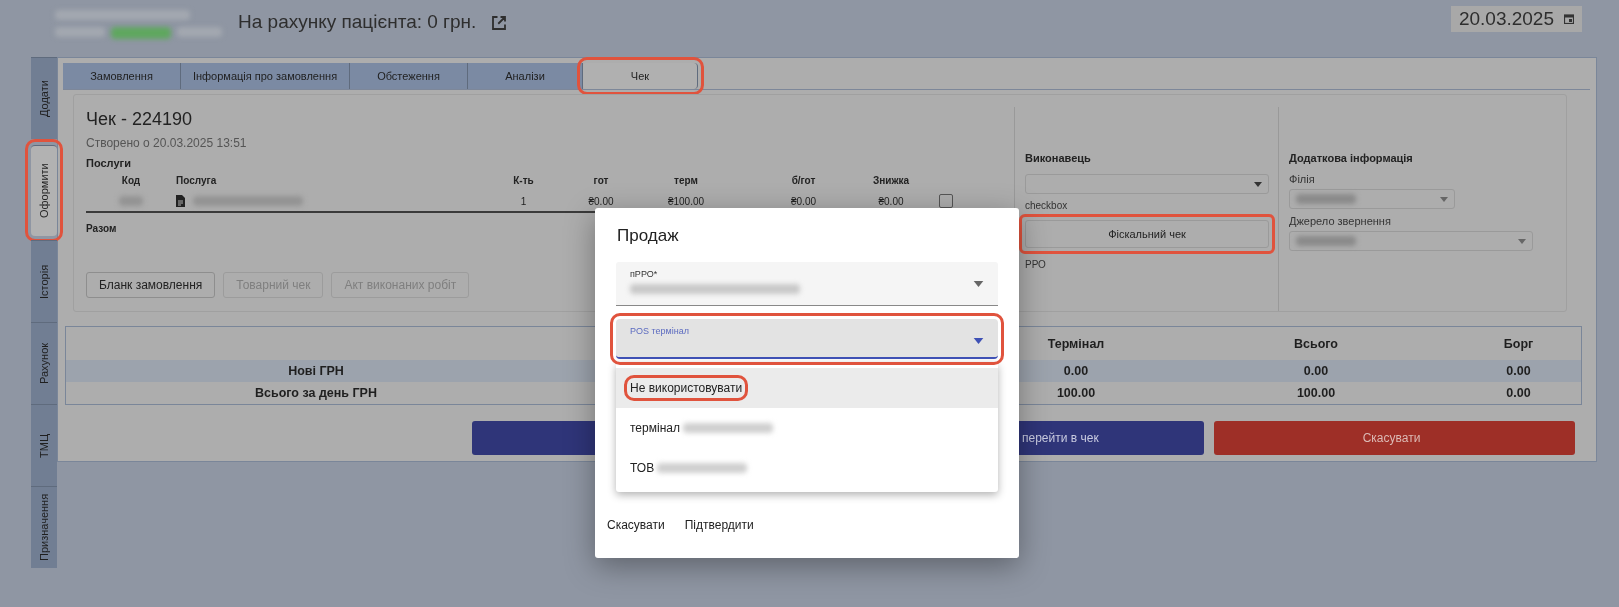 Image resolution: width=1619 pixels, height=607 pixels. What do you see at coordinates (891, 180) in the screenshot?
I see `column-header: Знижка` at bounding box center [891, 180].